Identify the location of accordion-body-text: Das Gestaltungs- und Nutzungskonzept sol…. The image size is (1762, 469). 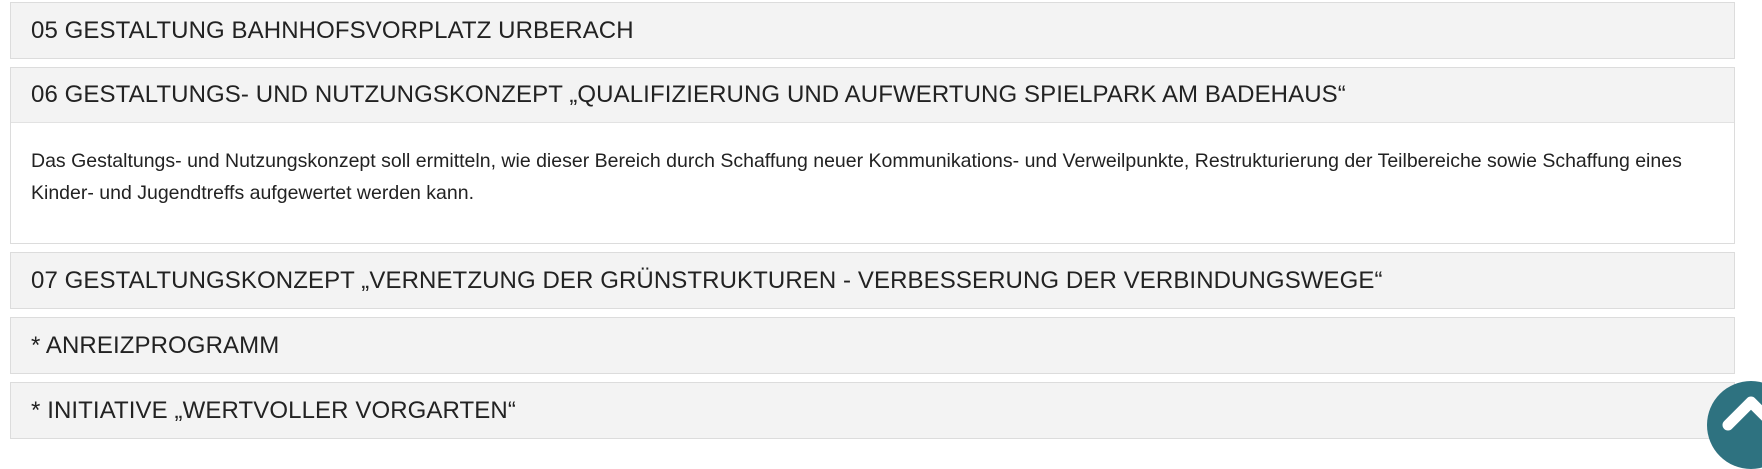
(856, 177).